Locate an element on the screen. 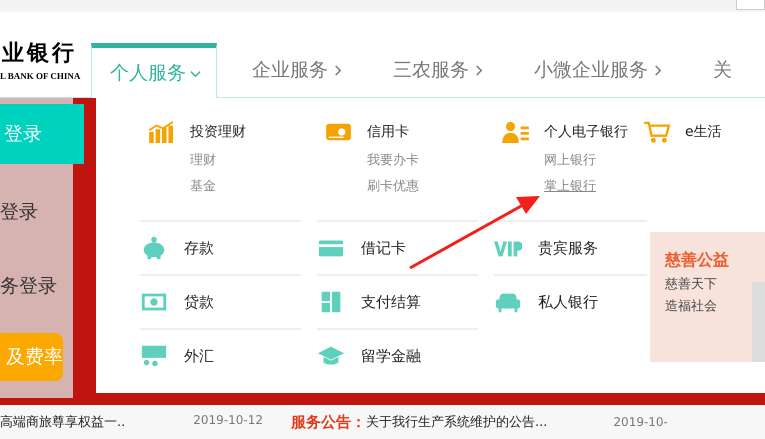  menu-item: 存款 is located at coordinates (199, 248).